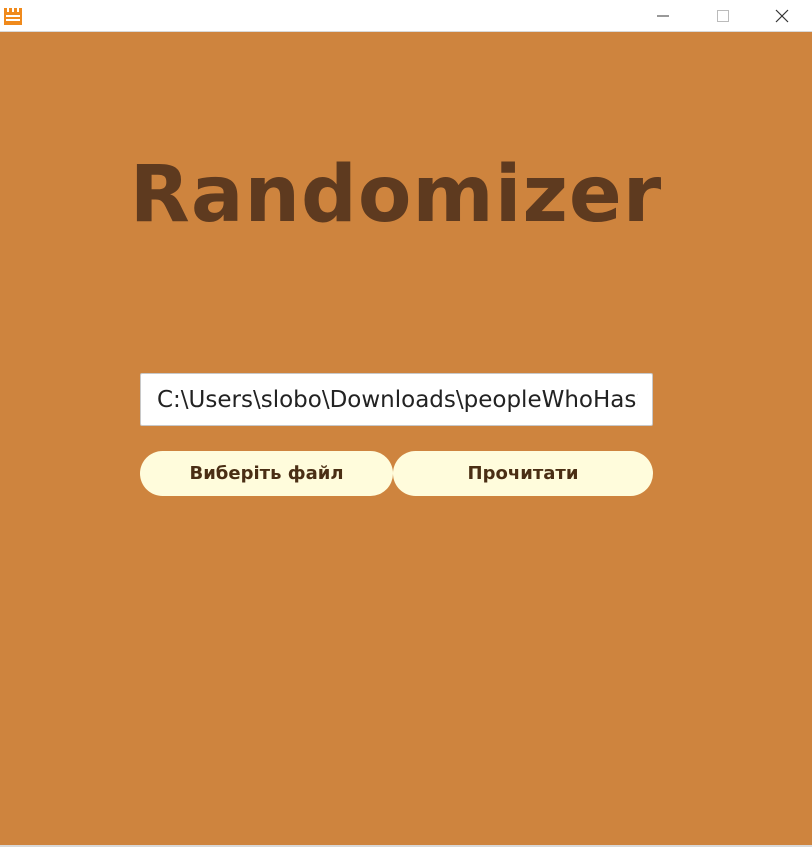  I want to click on minimize-button, so click(663, 16).